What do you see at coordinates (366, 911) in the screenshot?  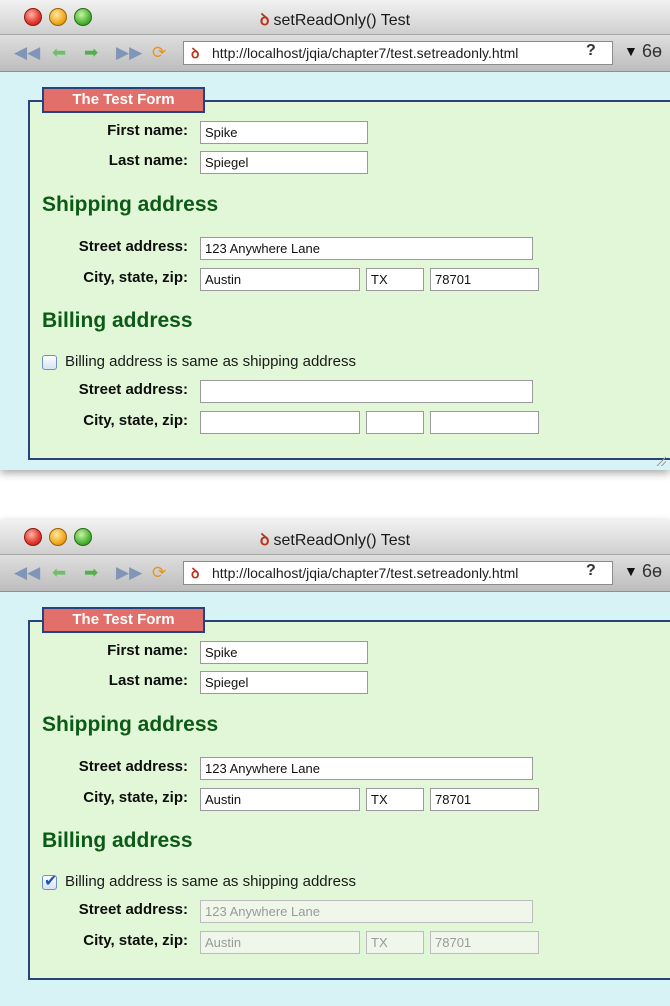 I see `bill-street-field: 123 Anywhere Lane` at bounding box center [366, 911].